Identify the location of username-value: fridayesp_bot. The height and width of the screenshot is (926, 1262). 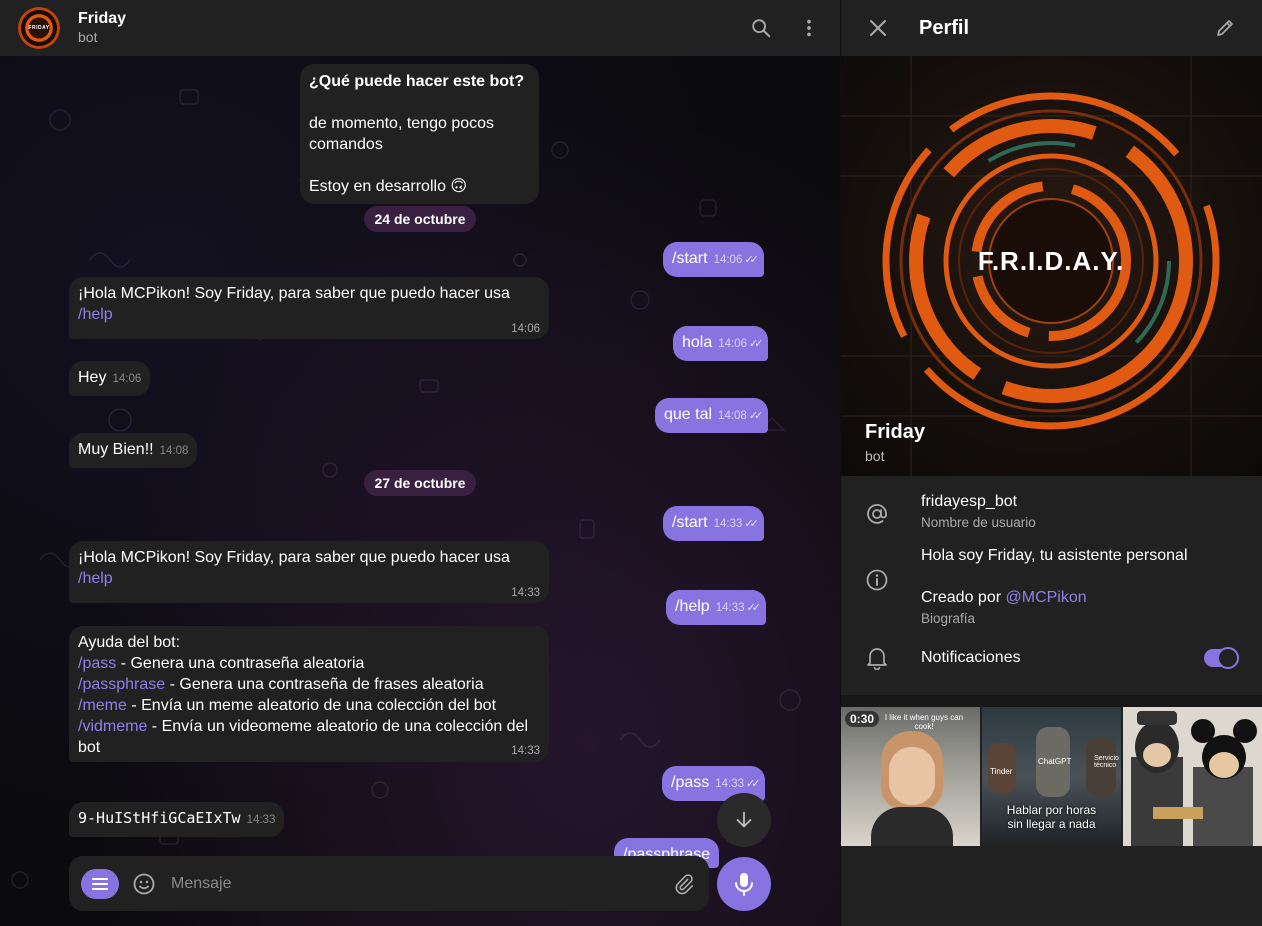
(969, 501).